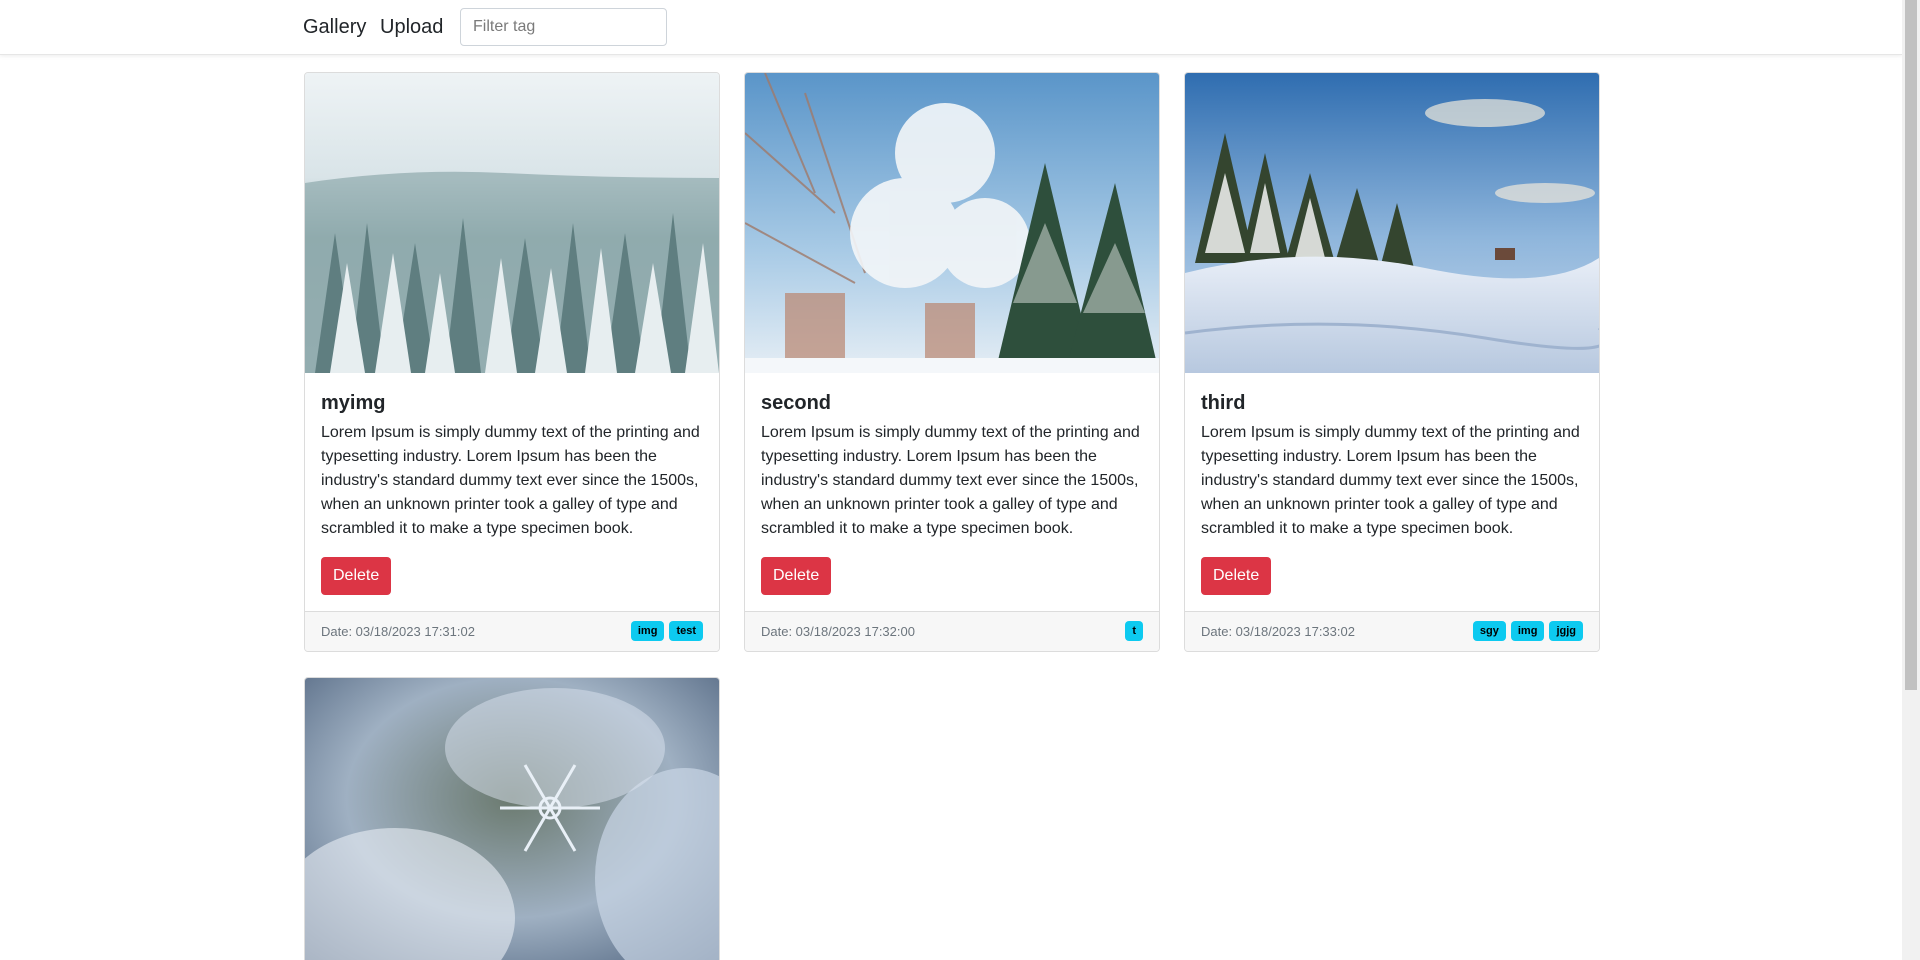  I want to click on card-footer: Date: 03/18/2023 17:33:02 sgy img jgjg, so click(1392, 631).